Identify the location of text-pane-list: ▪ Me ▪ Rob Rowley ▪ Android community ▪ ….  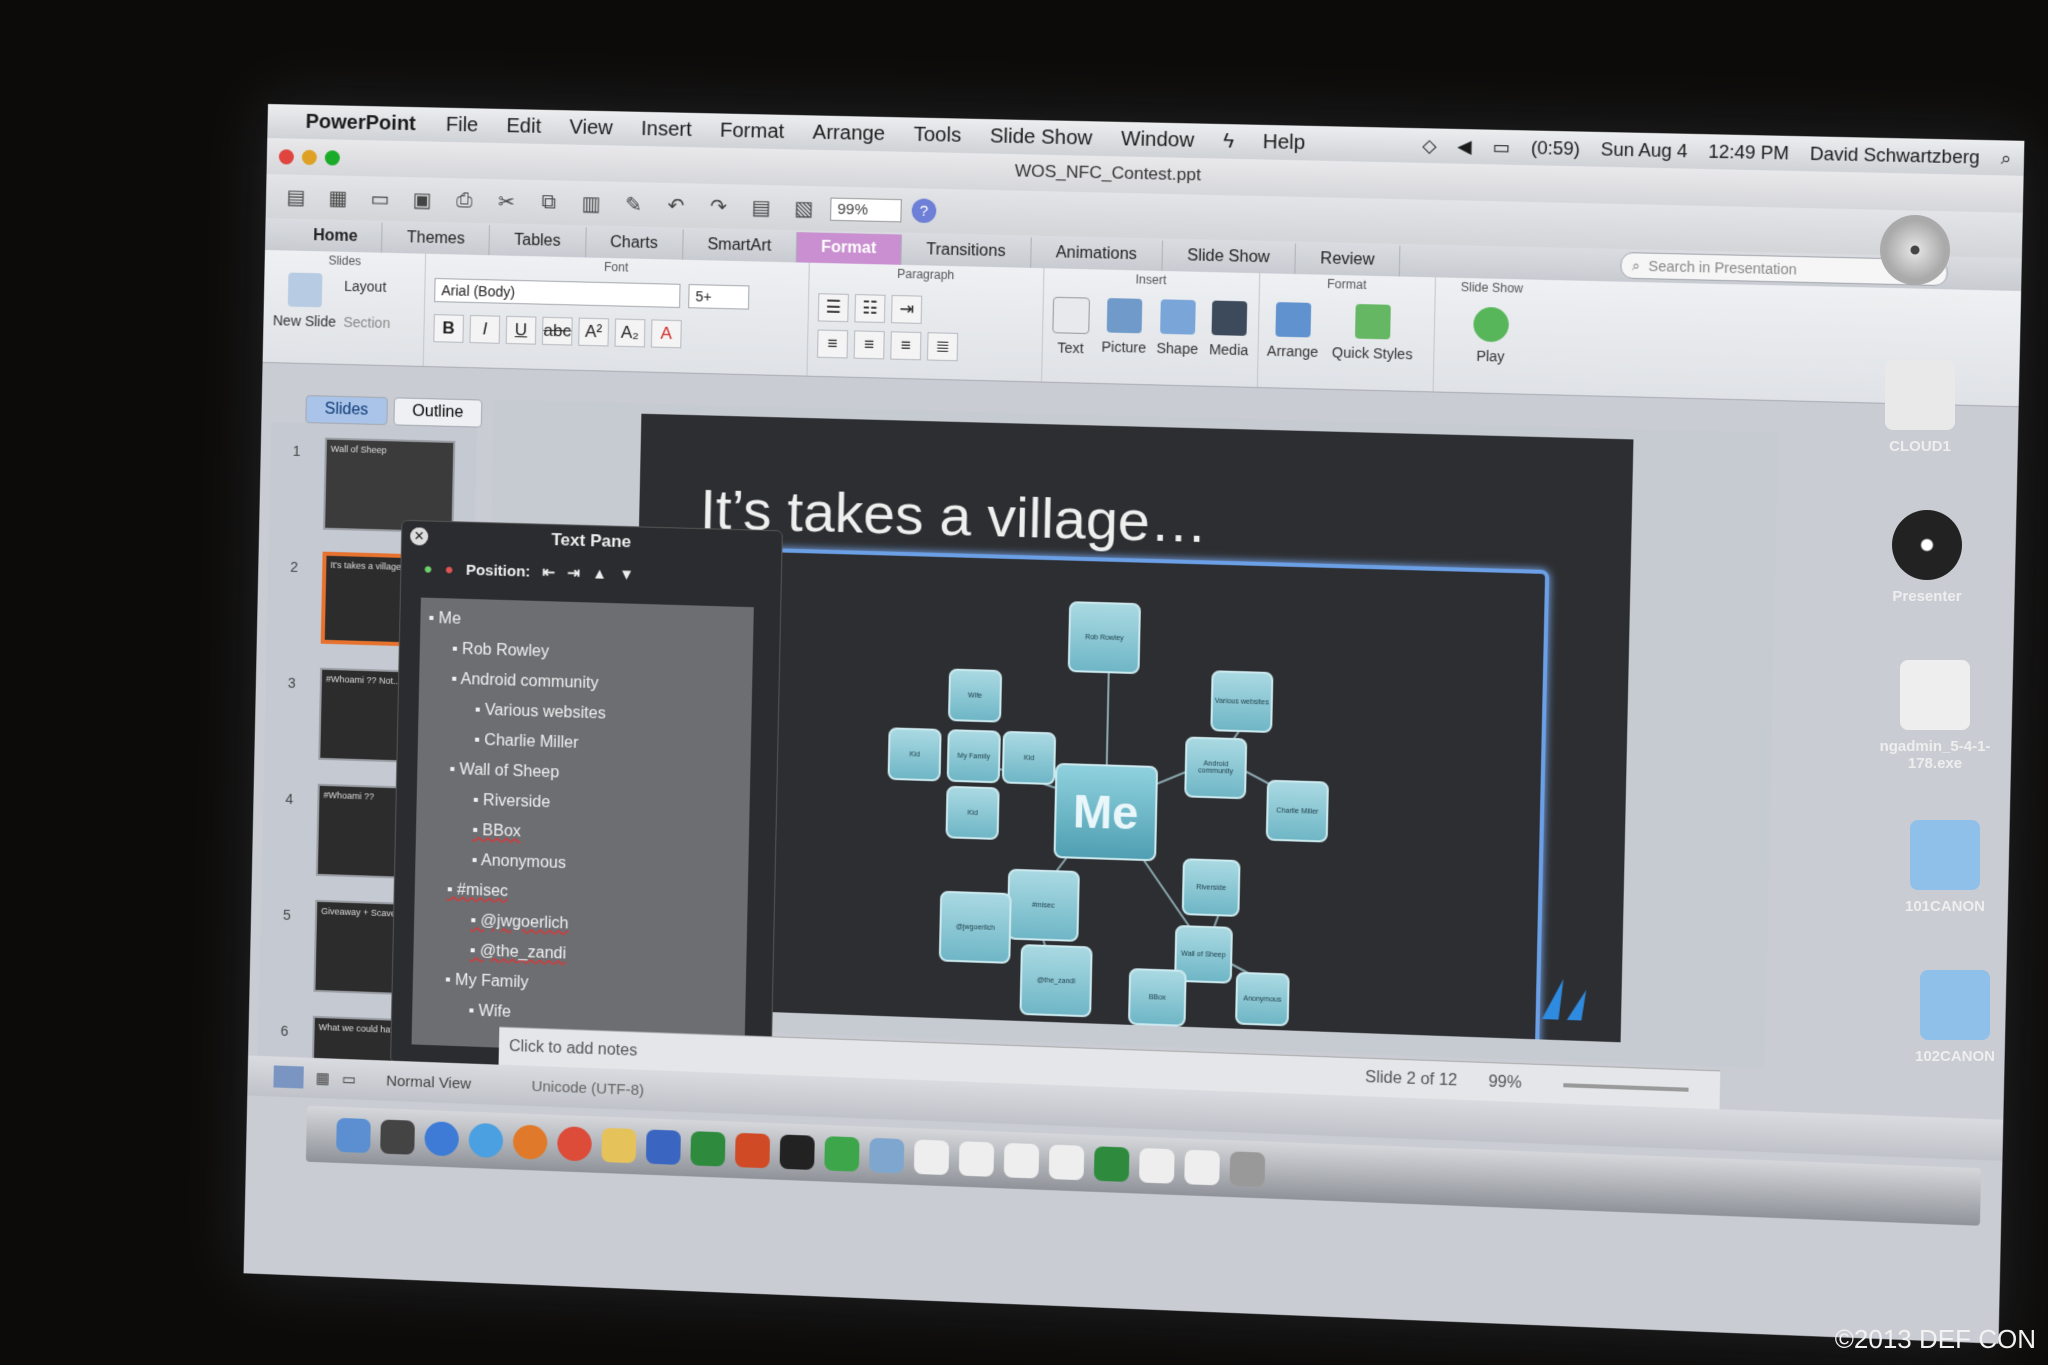
(582, 827).